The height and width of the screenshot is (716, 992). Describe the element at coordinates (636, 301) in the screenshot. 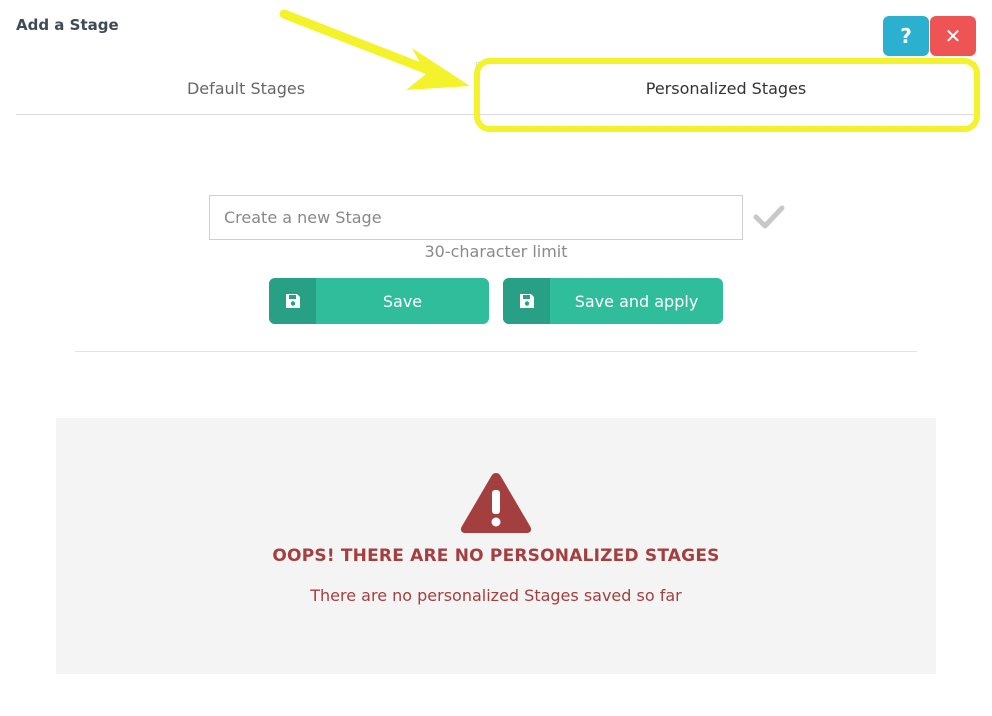

I see `save-and-apply-button-label: Save and apply` at that location.